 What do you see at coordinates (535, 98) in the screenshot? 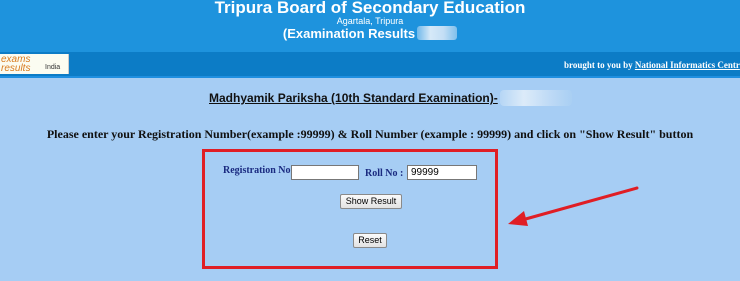
I see `redacted-exam-year` at bounding box center [535, 98].